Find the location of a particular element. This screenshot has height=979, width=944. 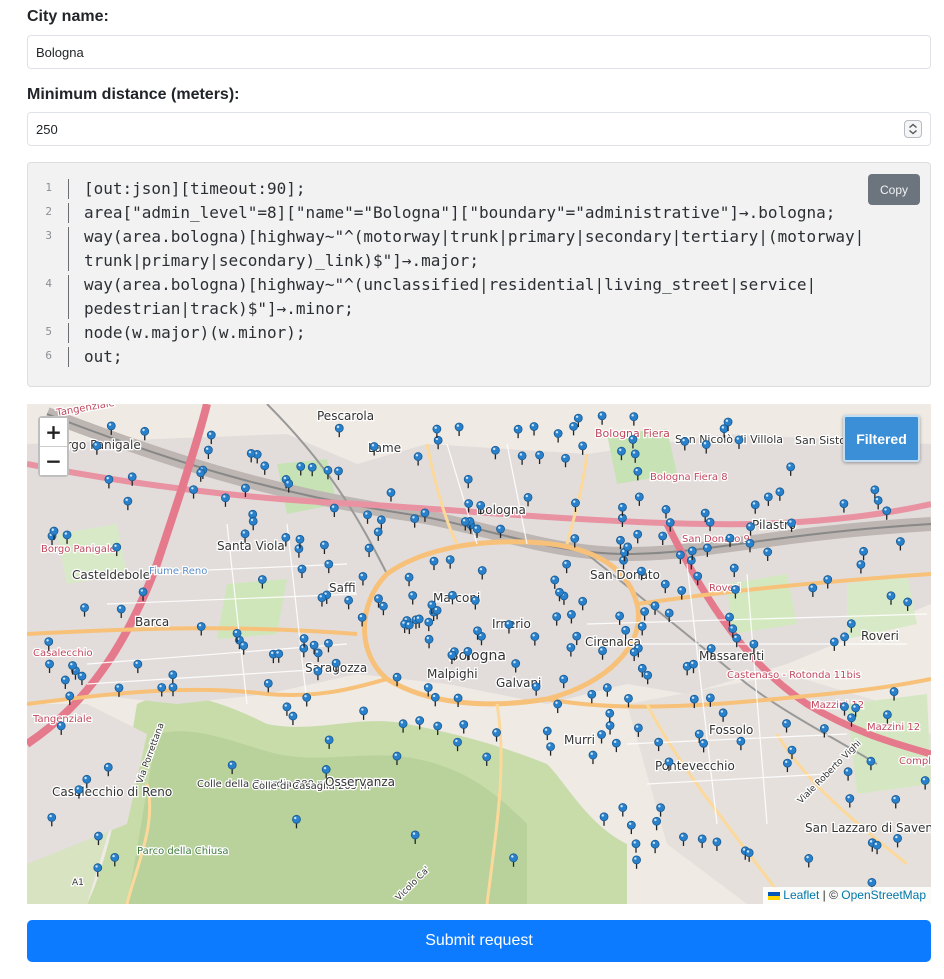

zoom-in-button: + is located at coordinates (53, 432).